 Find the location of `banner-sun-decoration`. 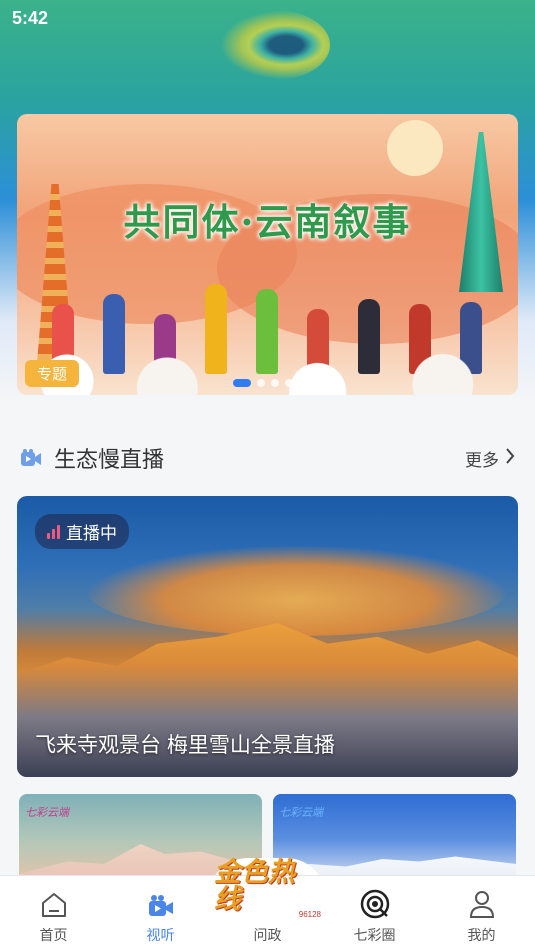

banner-sun-decoration is located at coordinates (415, 148).